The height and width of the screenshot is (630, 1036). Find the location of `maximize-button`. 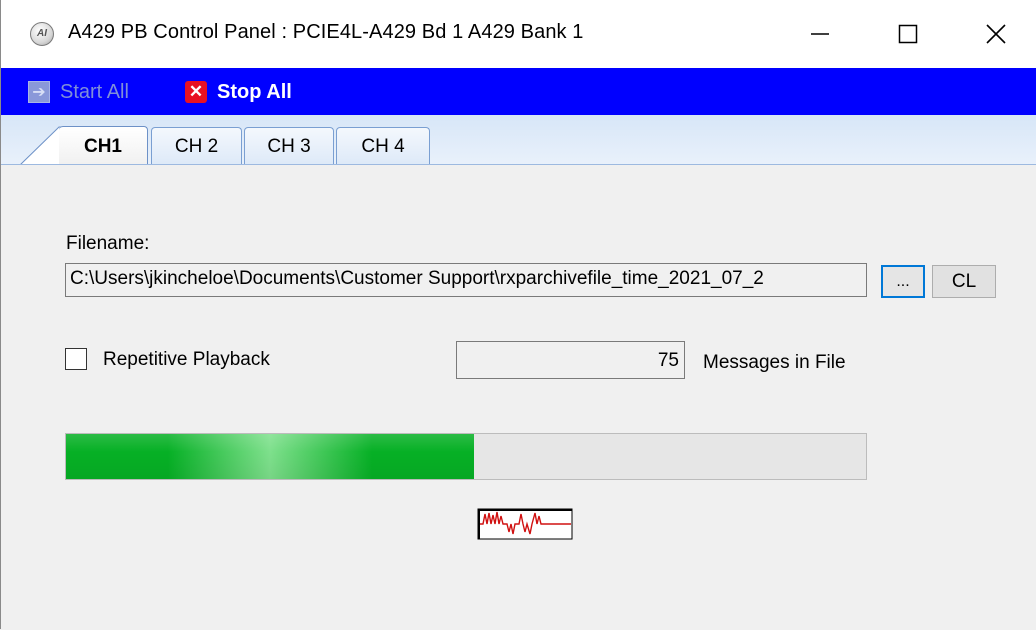

maximize-button is located at coordinates (908, 34).